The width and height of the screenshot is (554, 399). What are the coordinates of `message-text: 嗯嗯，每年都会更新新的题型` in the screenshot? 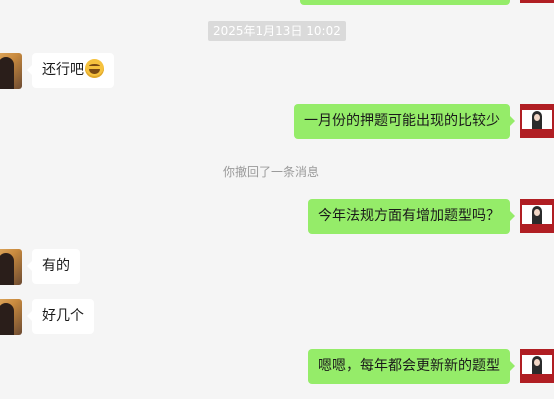 It's located at (409, 366).